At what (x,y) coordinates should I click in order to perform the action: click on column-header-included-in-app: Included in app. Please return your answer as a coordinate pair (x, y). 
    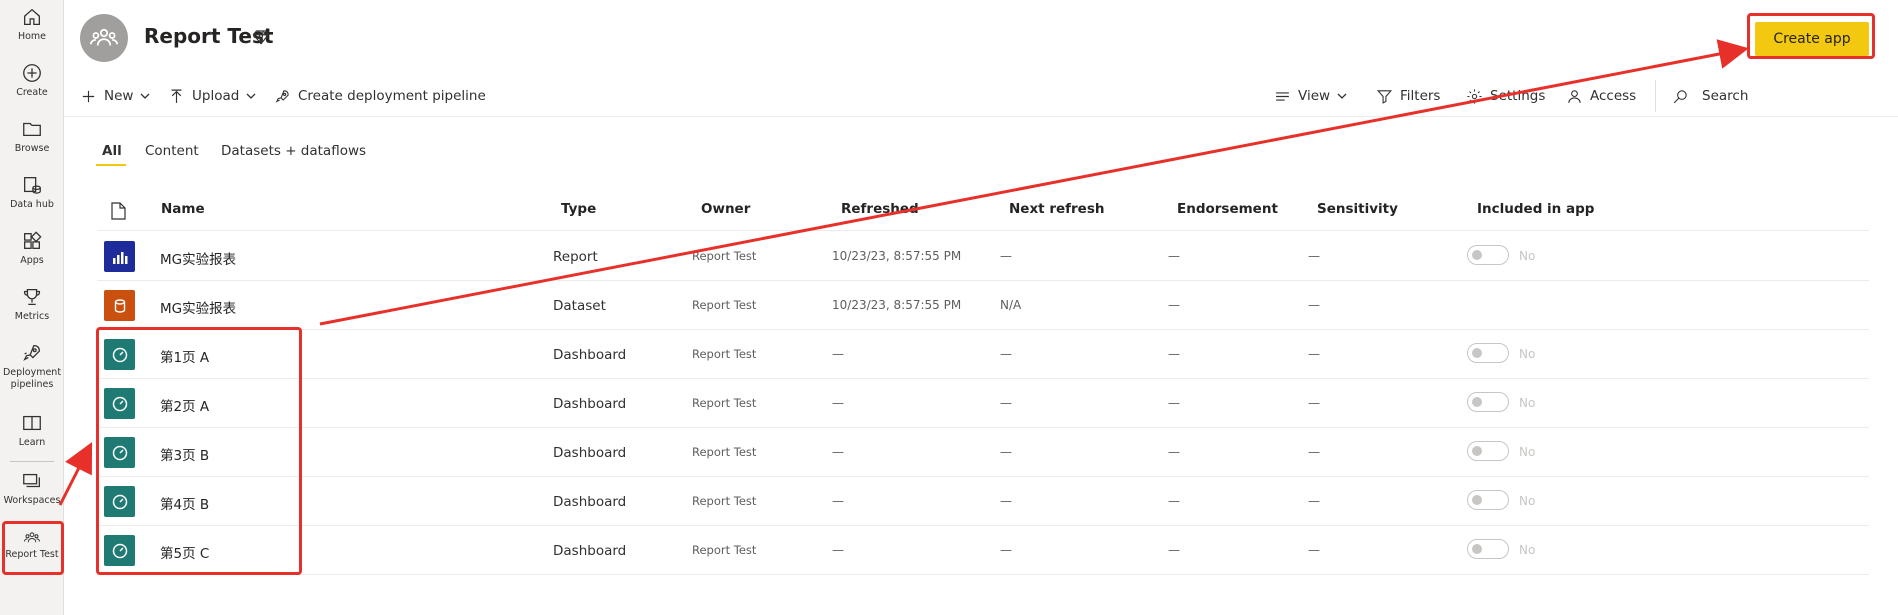
    Looking at the image, I should click on (1535, 209).